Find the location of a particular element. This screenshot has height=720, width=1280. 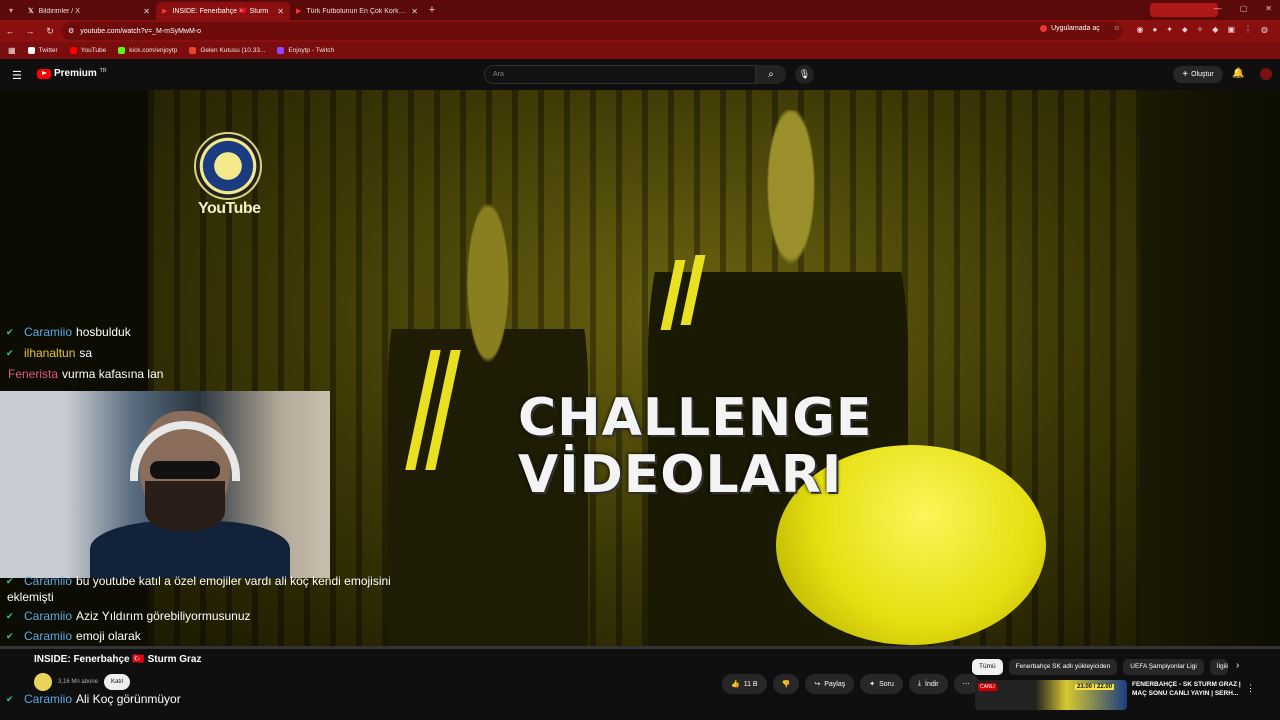

chat-message: ✔ ilhanaltun sa is located at coordinates (49, 353).